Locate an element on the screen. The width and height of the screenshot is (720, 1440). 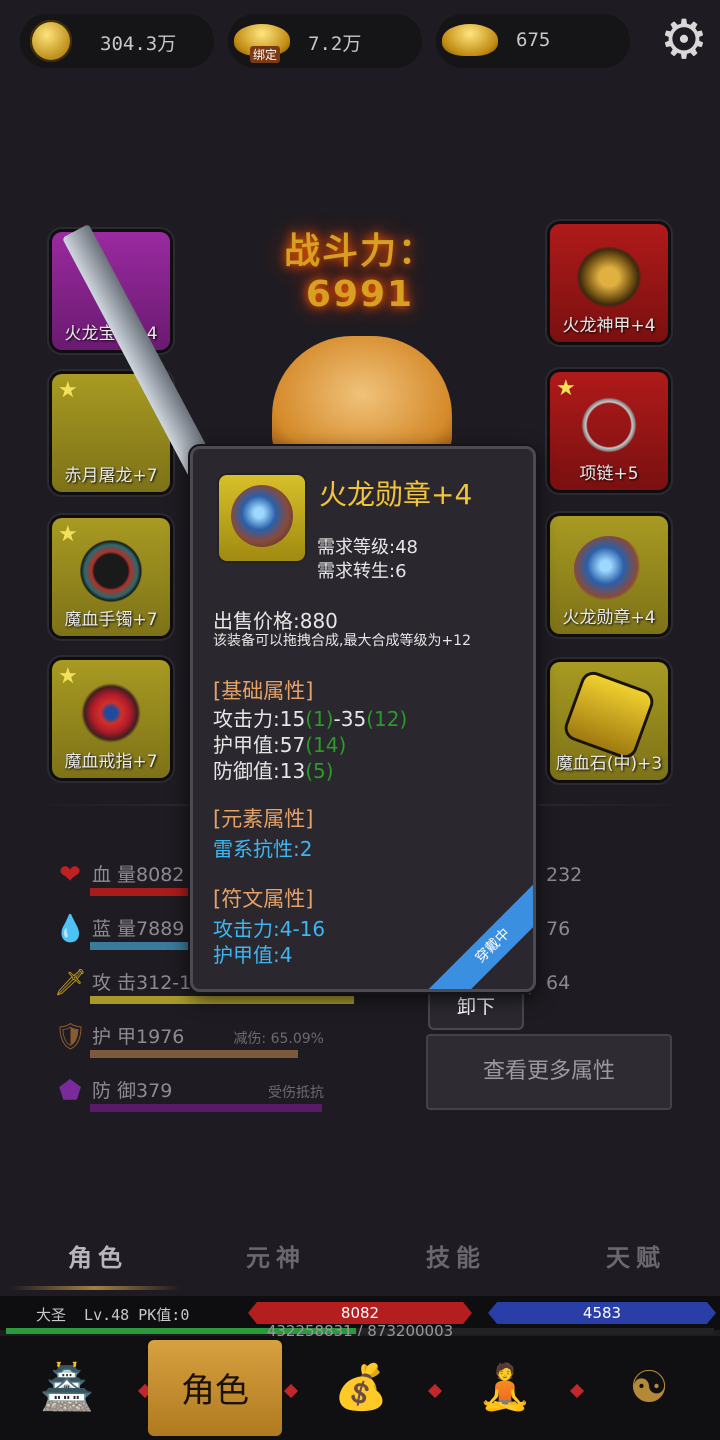
equipped-ribbon: 穿戴中 is located at coordinates (479, 933).